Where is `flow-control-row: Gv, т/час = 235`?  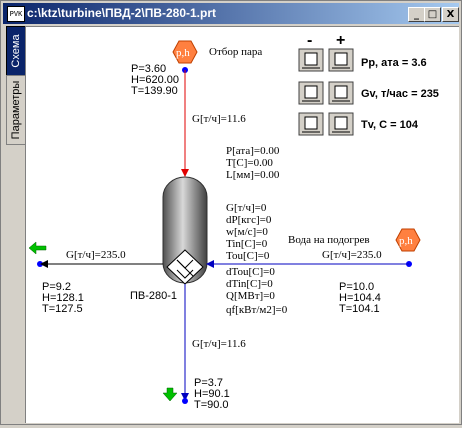
flow-control-row: Gv, т/час = 235 is located at coordinates (368, 93).